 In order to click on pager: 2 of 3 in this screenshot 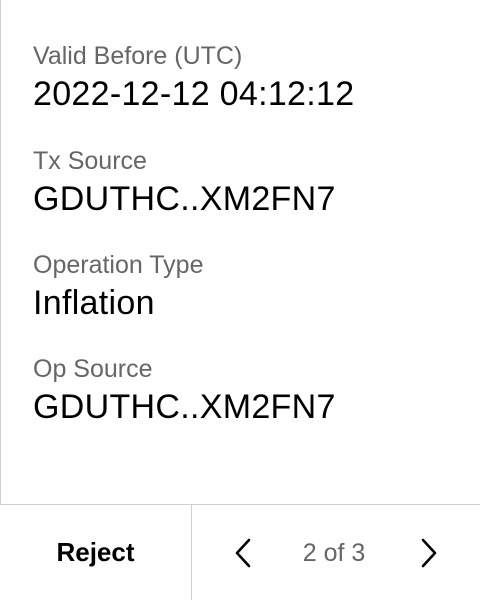, I will do `click(336, 552)`.